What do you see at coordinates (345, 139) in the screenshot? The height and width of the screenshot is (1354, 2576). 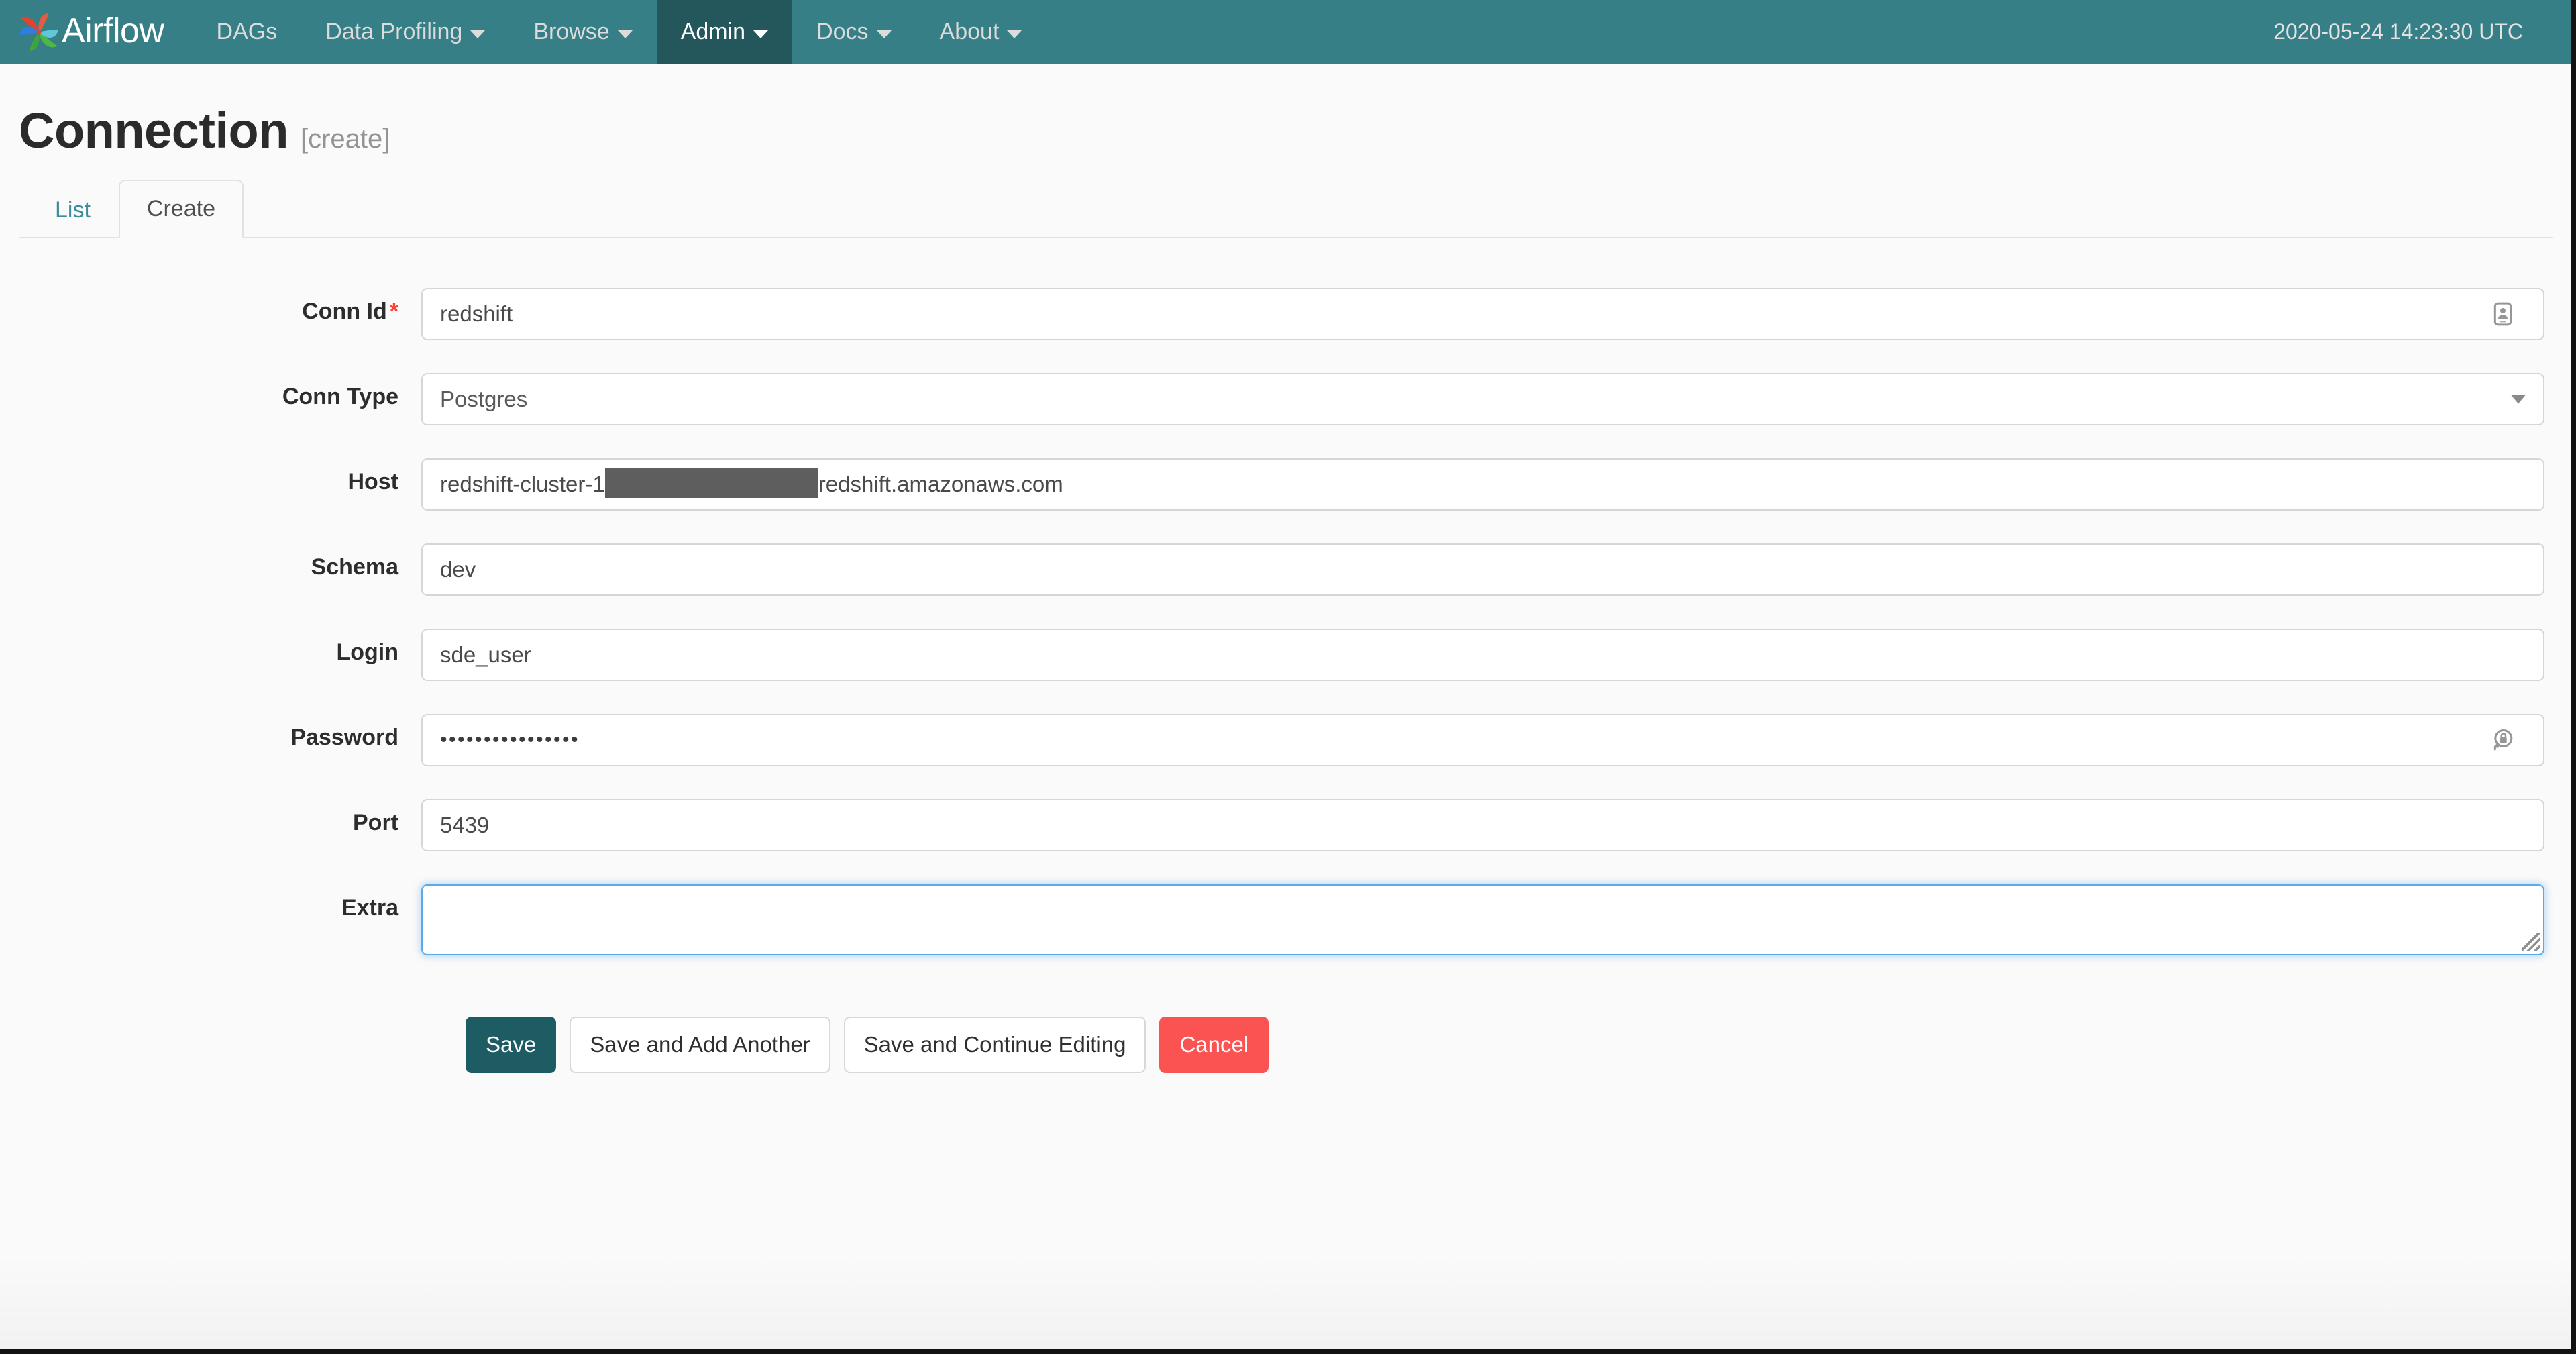 I see `page-subtitle: [create]` at bounding box center [345, 139].